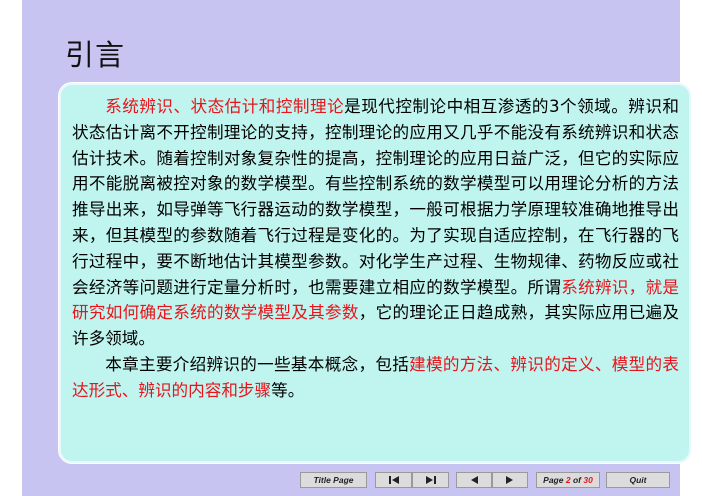 This screenshot has height=496, width=702. I want to click on last-page-button, so click(430, 480).